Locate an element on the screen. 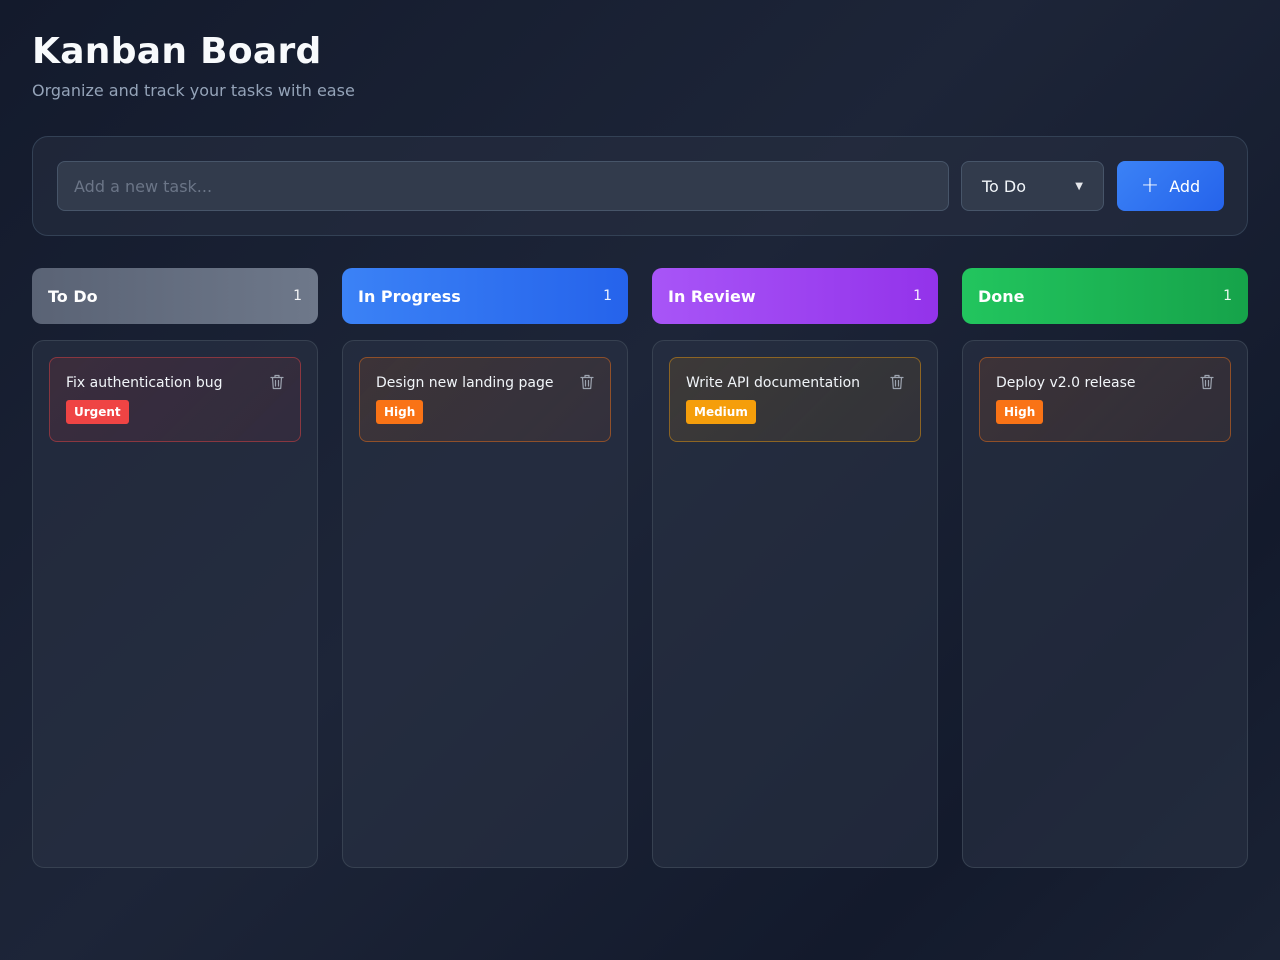 The height and width of the screenshot is (960, 1280). add-task-button: + Add is located at coordinates (1170, 186).